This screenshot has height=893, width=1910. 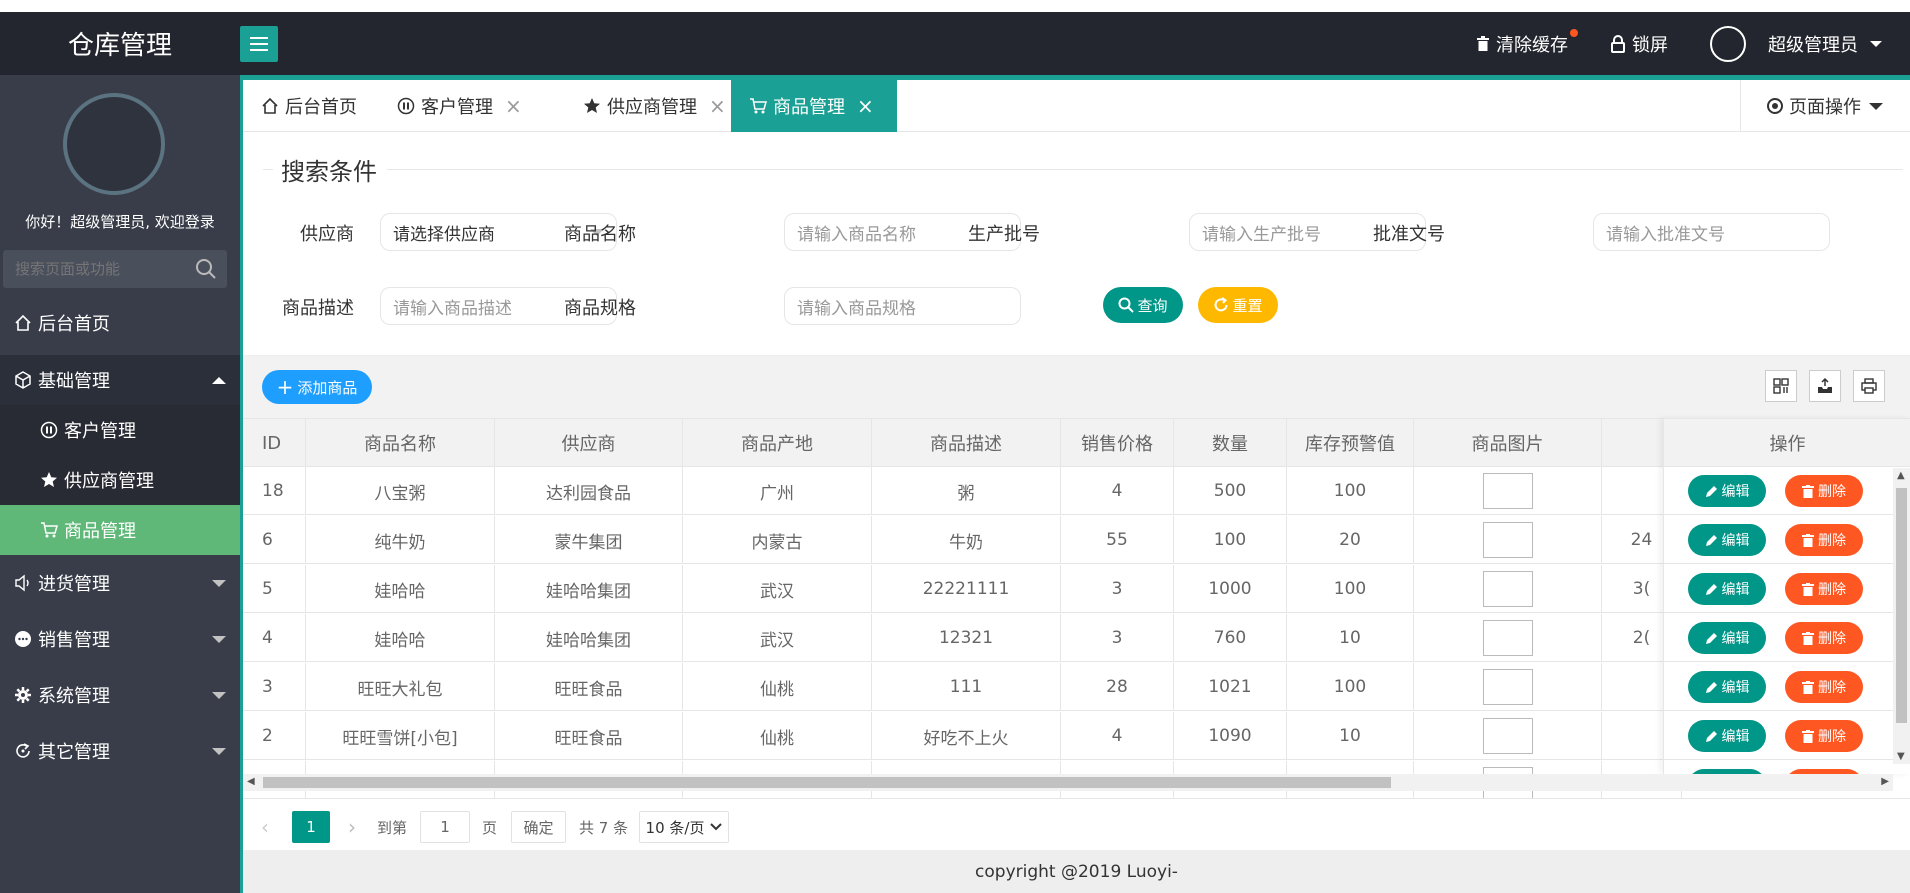 I want to click on column-header-price: 销售价格, so click(x=1117, y=443).